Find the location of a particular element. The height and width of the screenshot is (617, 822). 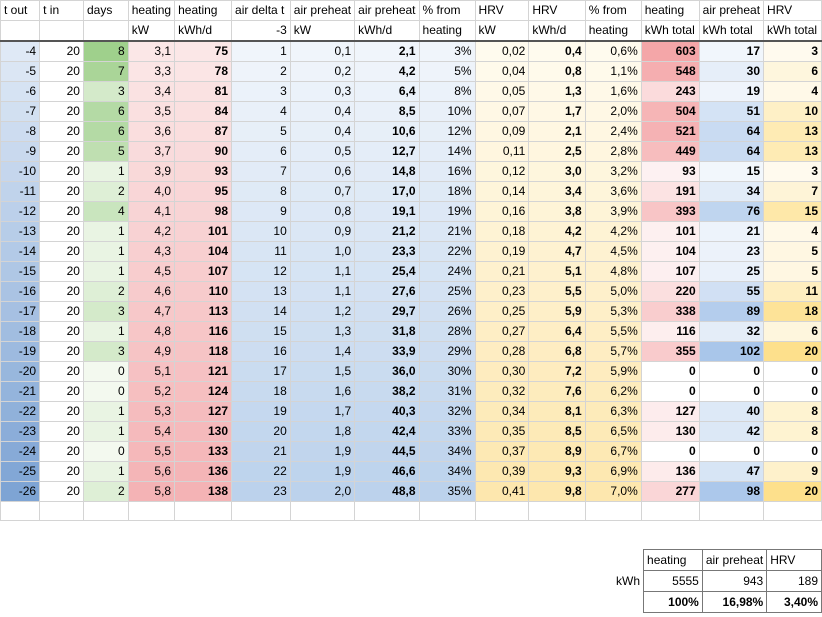

cell-air-preheat-kwh-total: 89 is located at coordinates (731, 311).